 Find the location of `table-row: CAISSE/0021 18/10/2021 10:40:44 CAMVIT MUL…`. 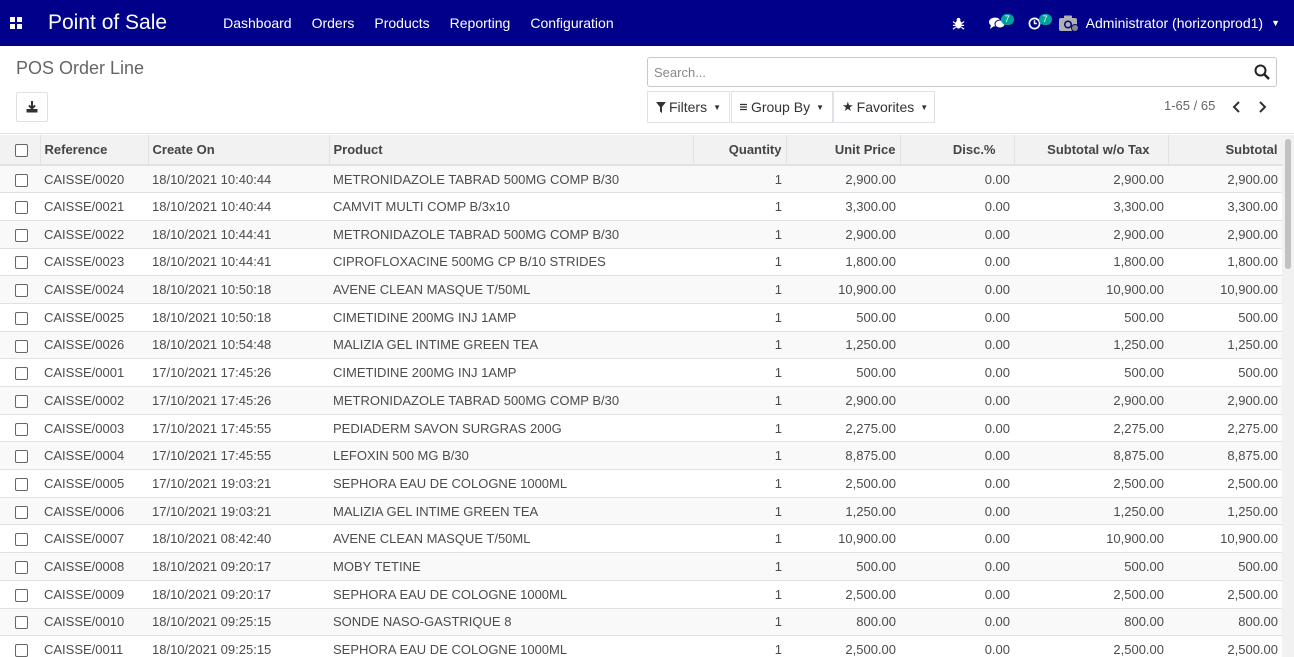

table-row: CAISSE/0021 18/10/2021 10:40:44 CAMVIT MUL… is located at coordinates (641, 206).